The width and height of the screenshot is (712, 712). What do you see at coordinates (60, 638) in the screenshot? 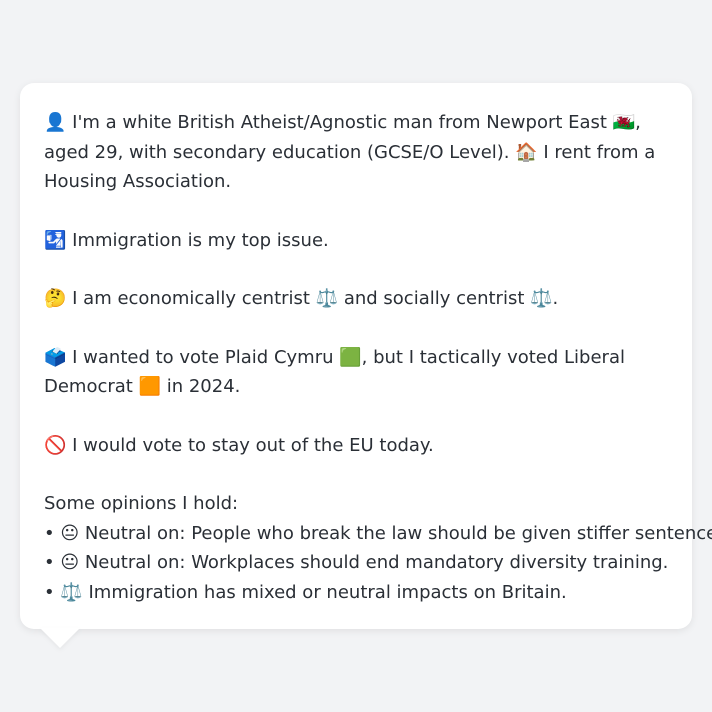
I see `bubble-tail` at bounding box center [60, 638].